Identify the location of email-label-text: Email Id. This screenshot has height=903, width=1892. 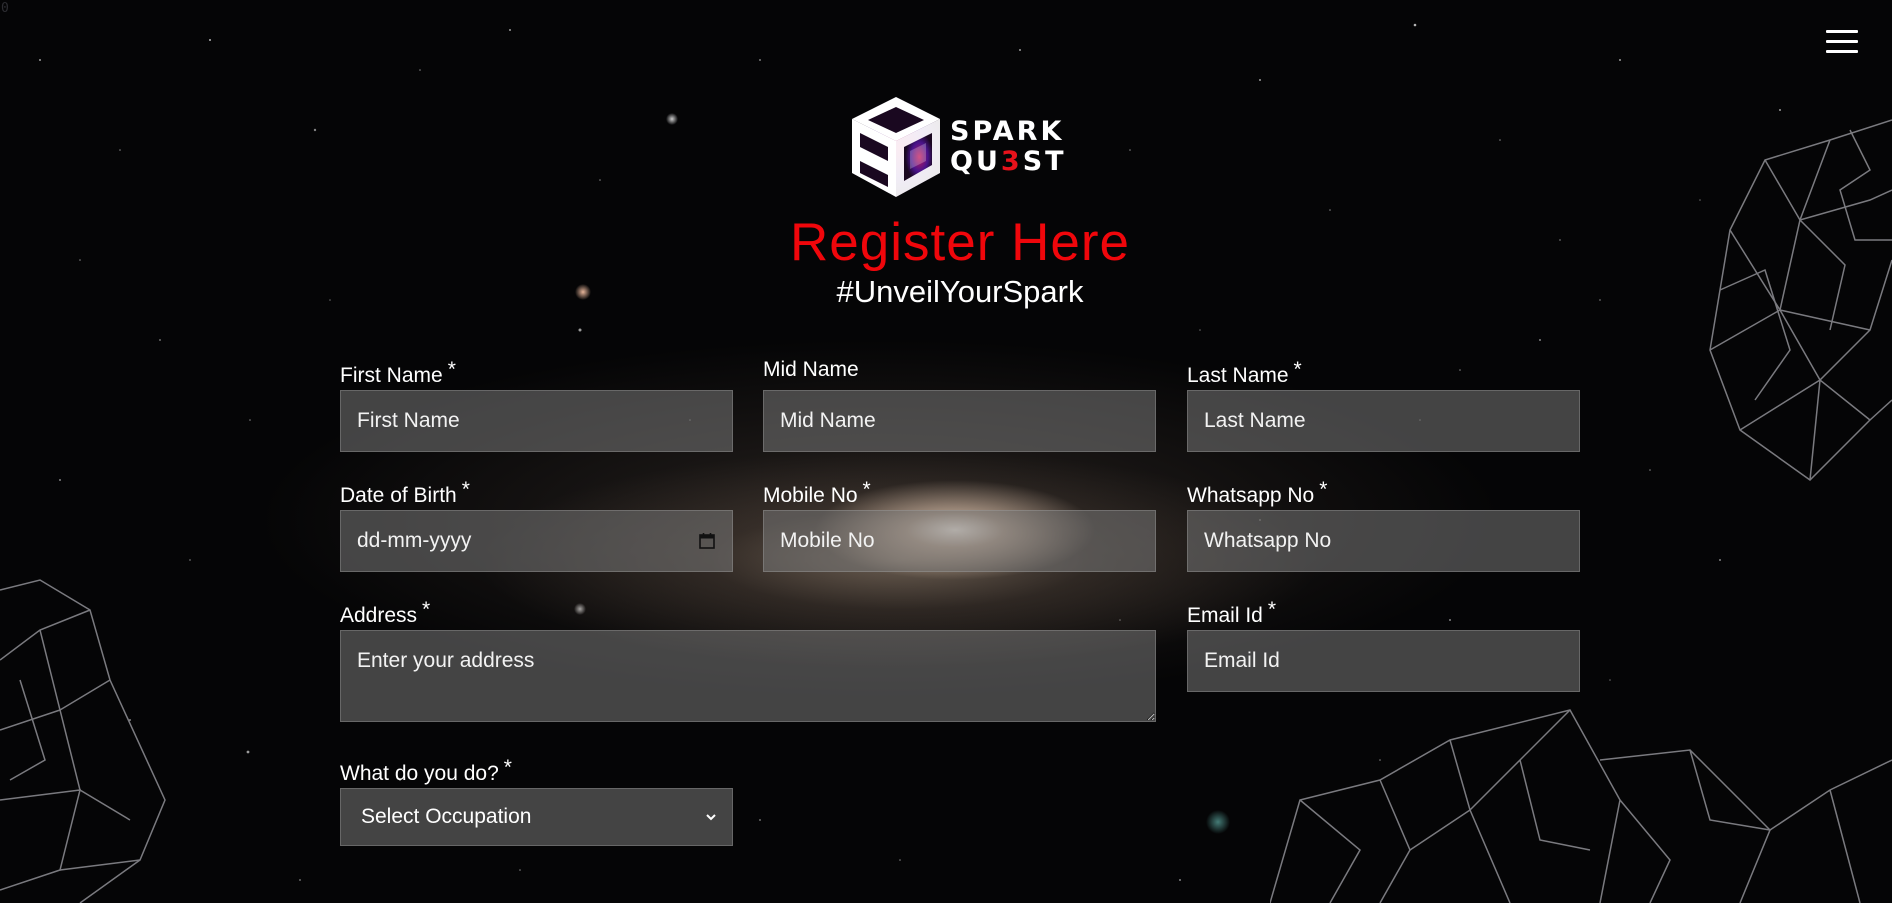
(1225, 615).